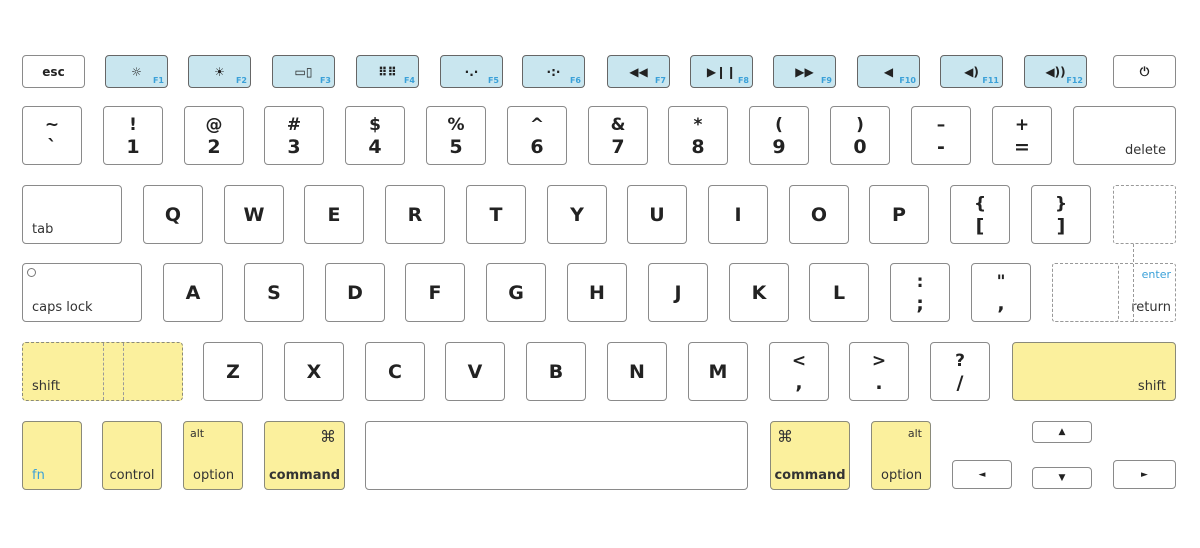 The width and height of the screenshot is (1200, 548). I want to click on key-3: #3, so click(294, 135).